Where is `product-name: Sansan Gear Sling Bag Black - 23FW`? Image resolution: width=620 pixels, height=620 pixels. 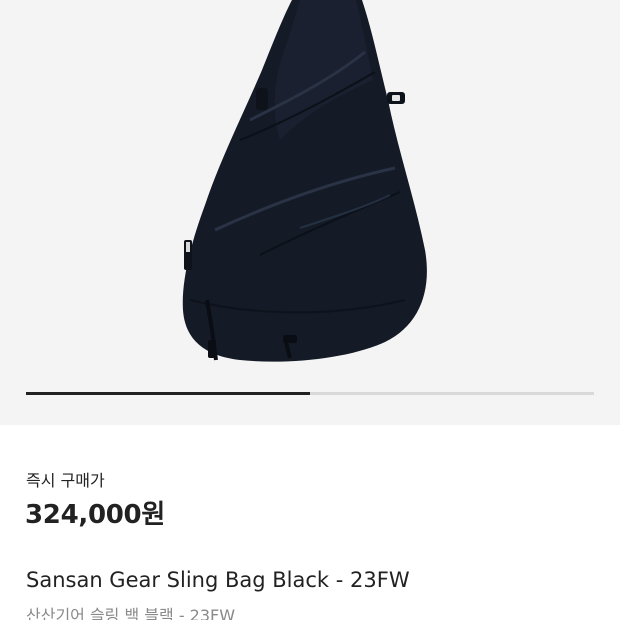
product-name: Sansan Gear Sling Bag Black - 23FW is located at coordinates (218, 580).